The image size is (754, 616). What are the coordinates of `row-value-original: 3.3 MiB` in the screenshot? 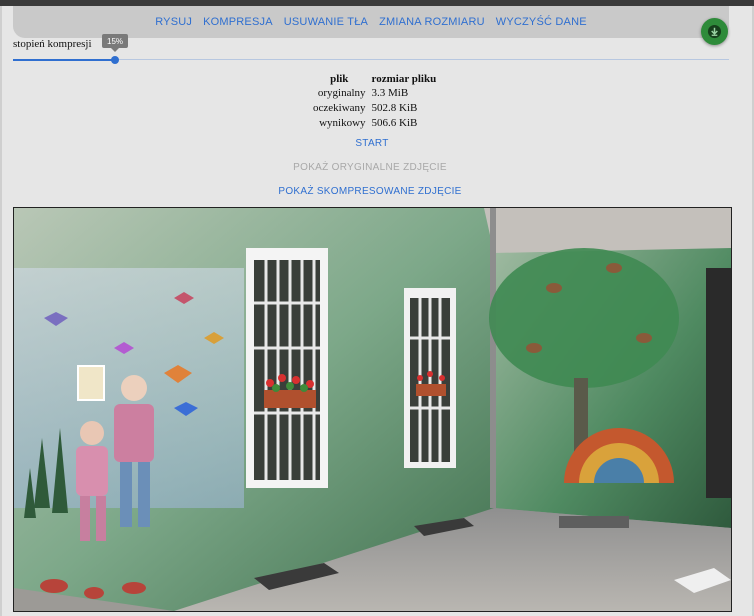 It's located at (390, 93).